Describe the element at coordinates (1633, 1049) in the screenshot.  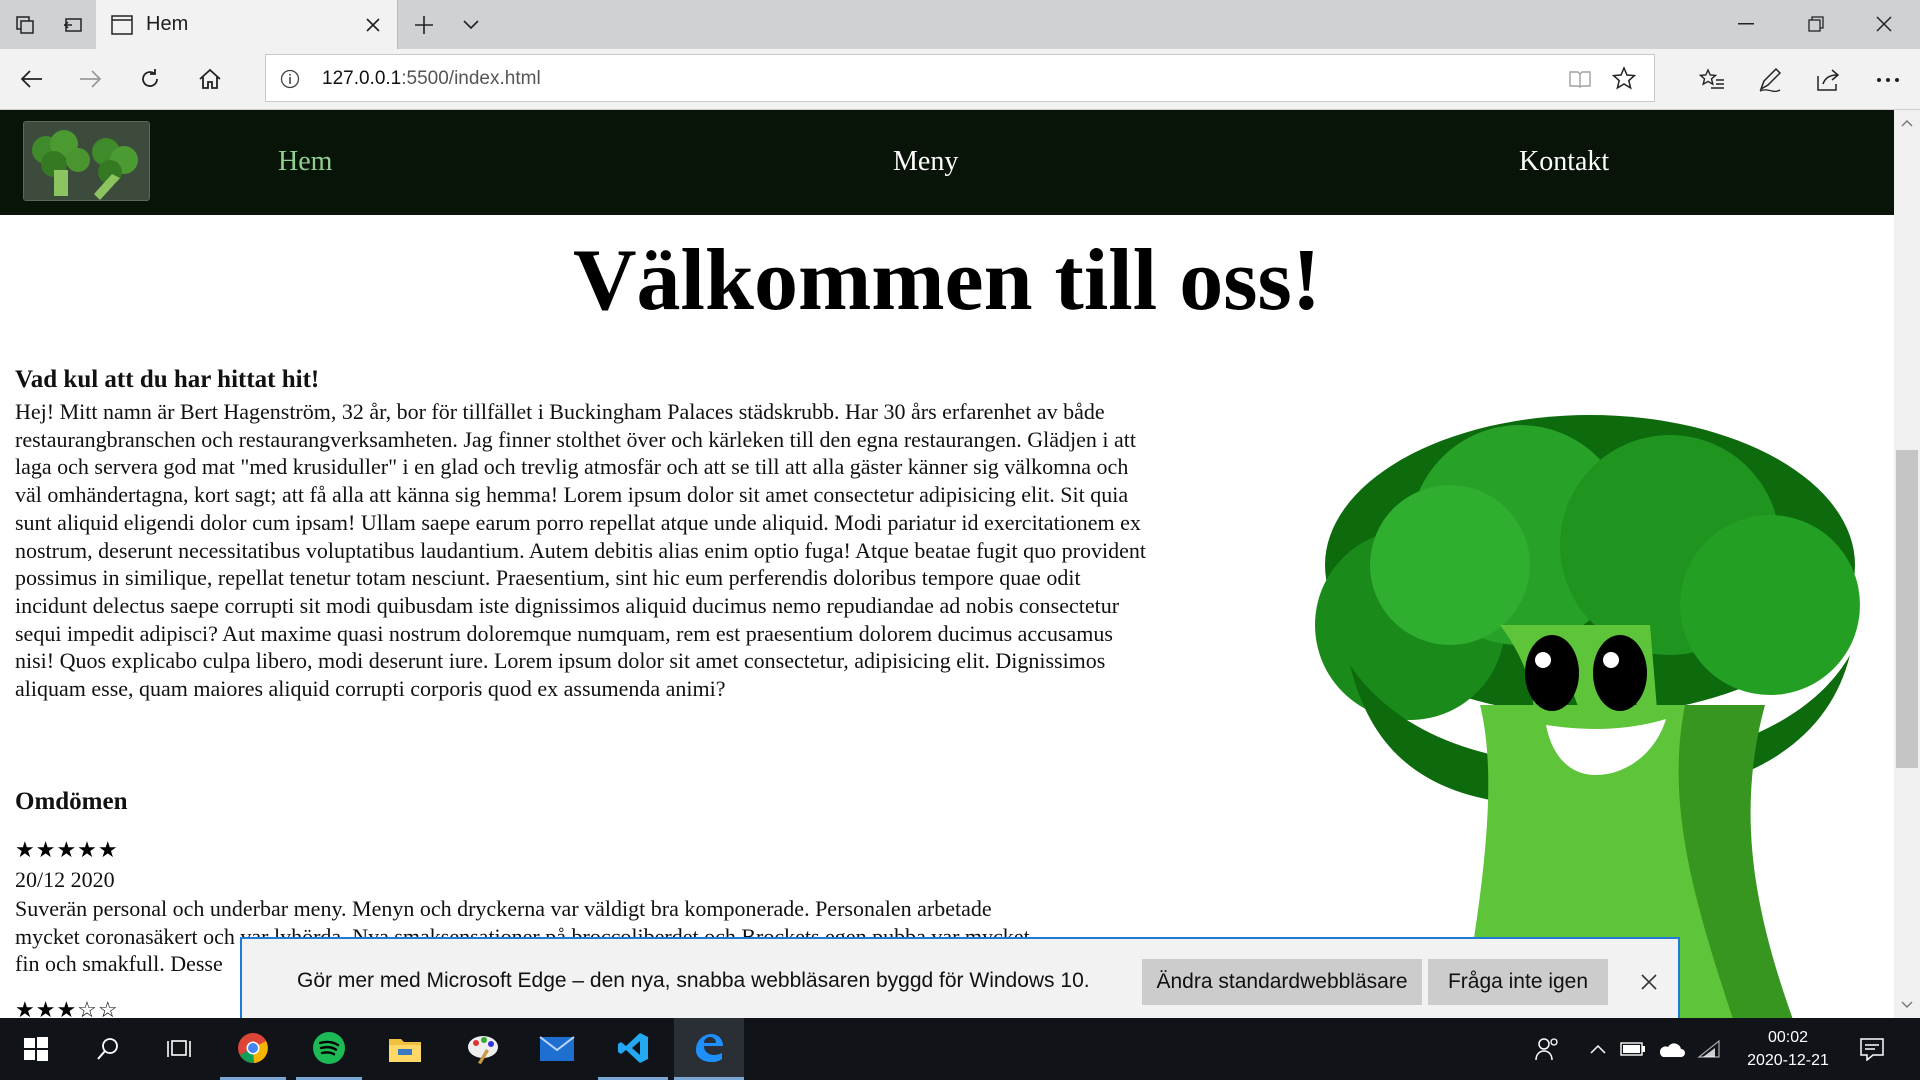
I see `battery-icon` at that location.